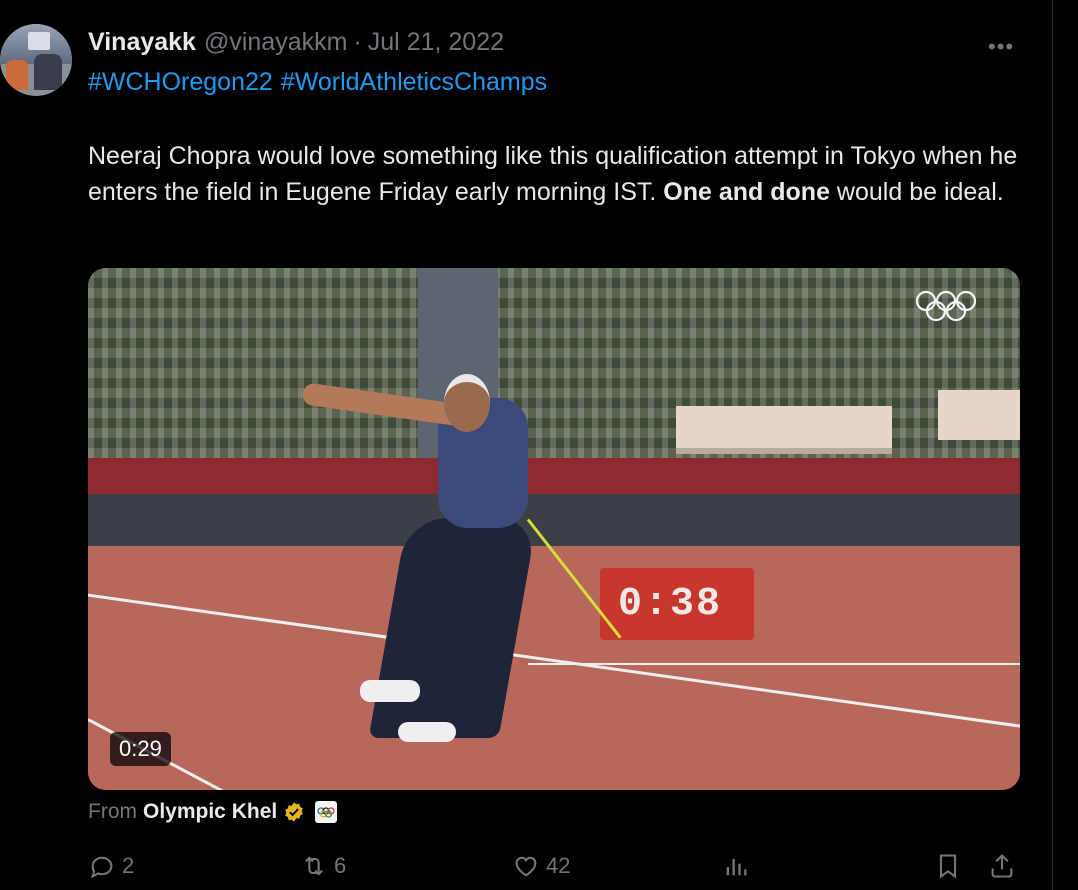 The height and width of the screenshot is (890, 1078). I want to click on bookmark-icon, so click(948, 866).